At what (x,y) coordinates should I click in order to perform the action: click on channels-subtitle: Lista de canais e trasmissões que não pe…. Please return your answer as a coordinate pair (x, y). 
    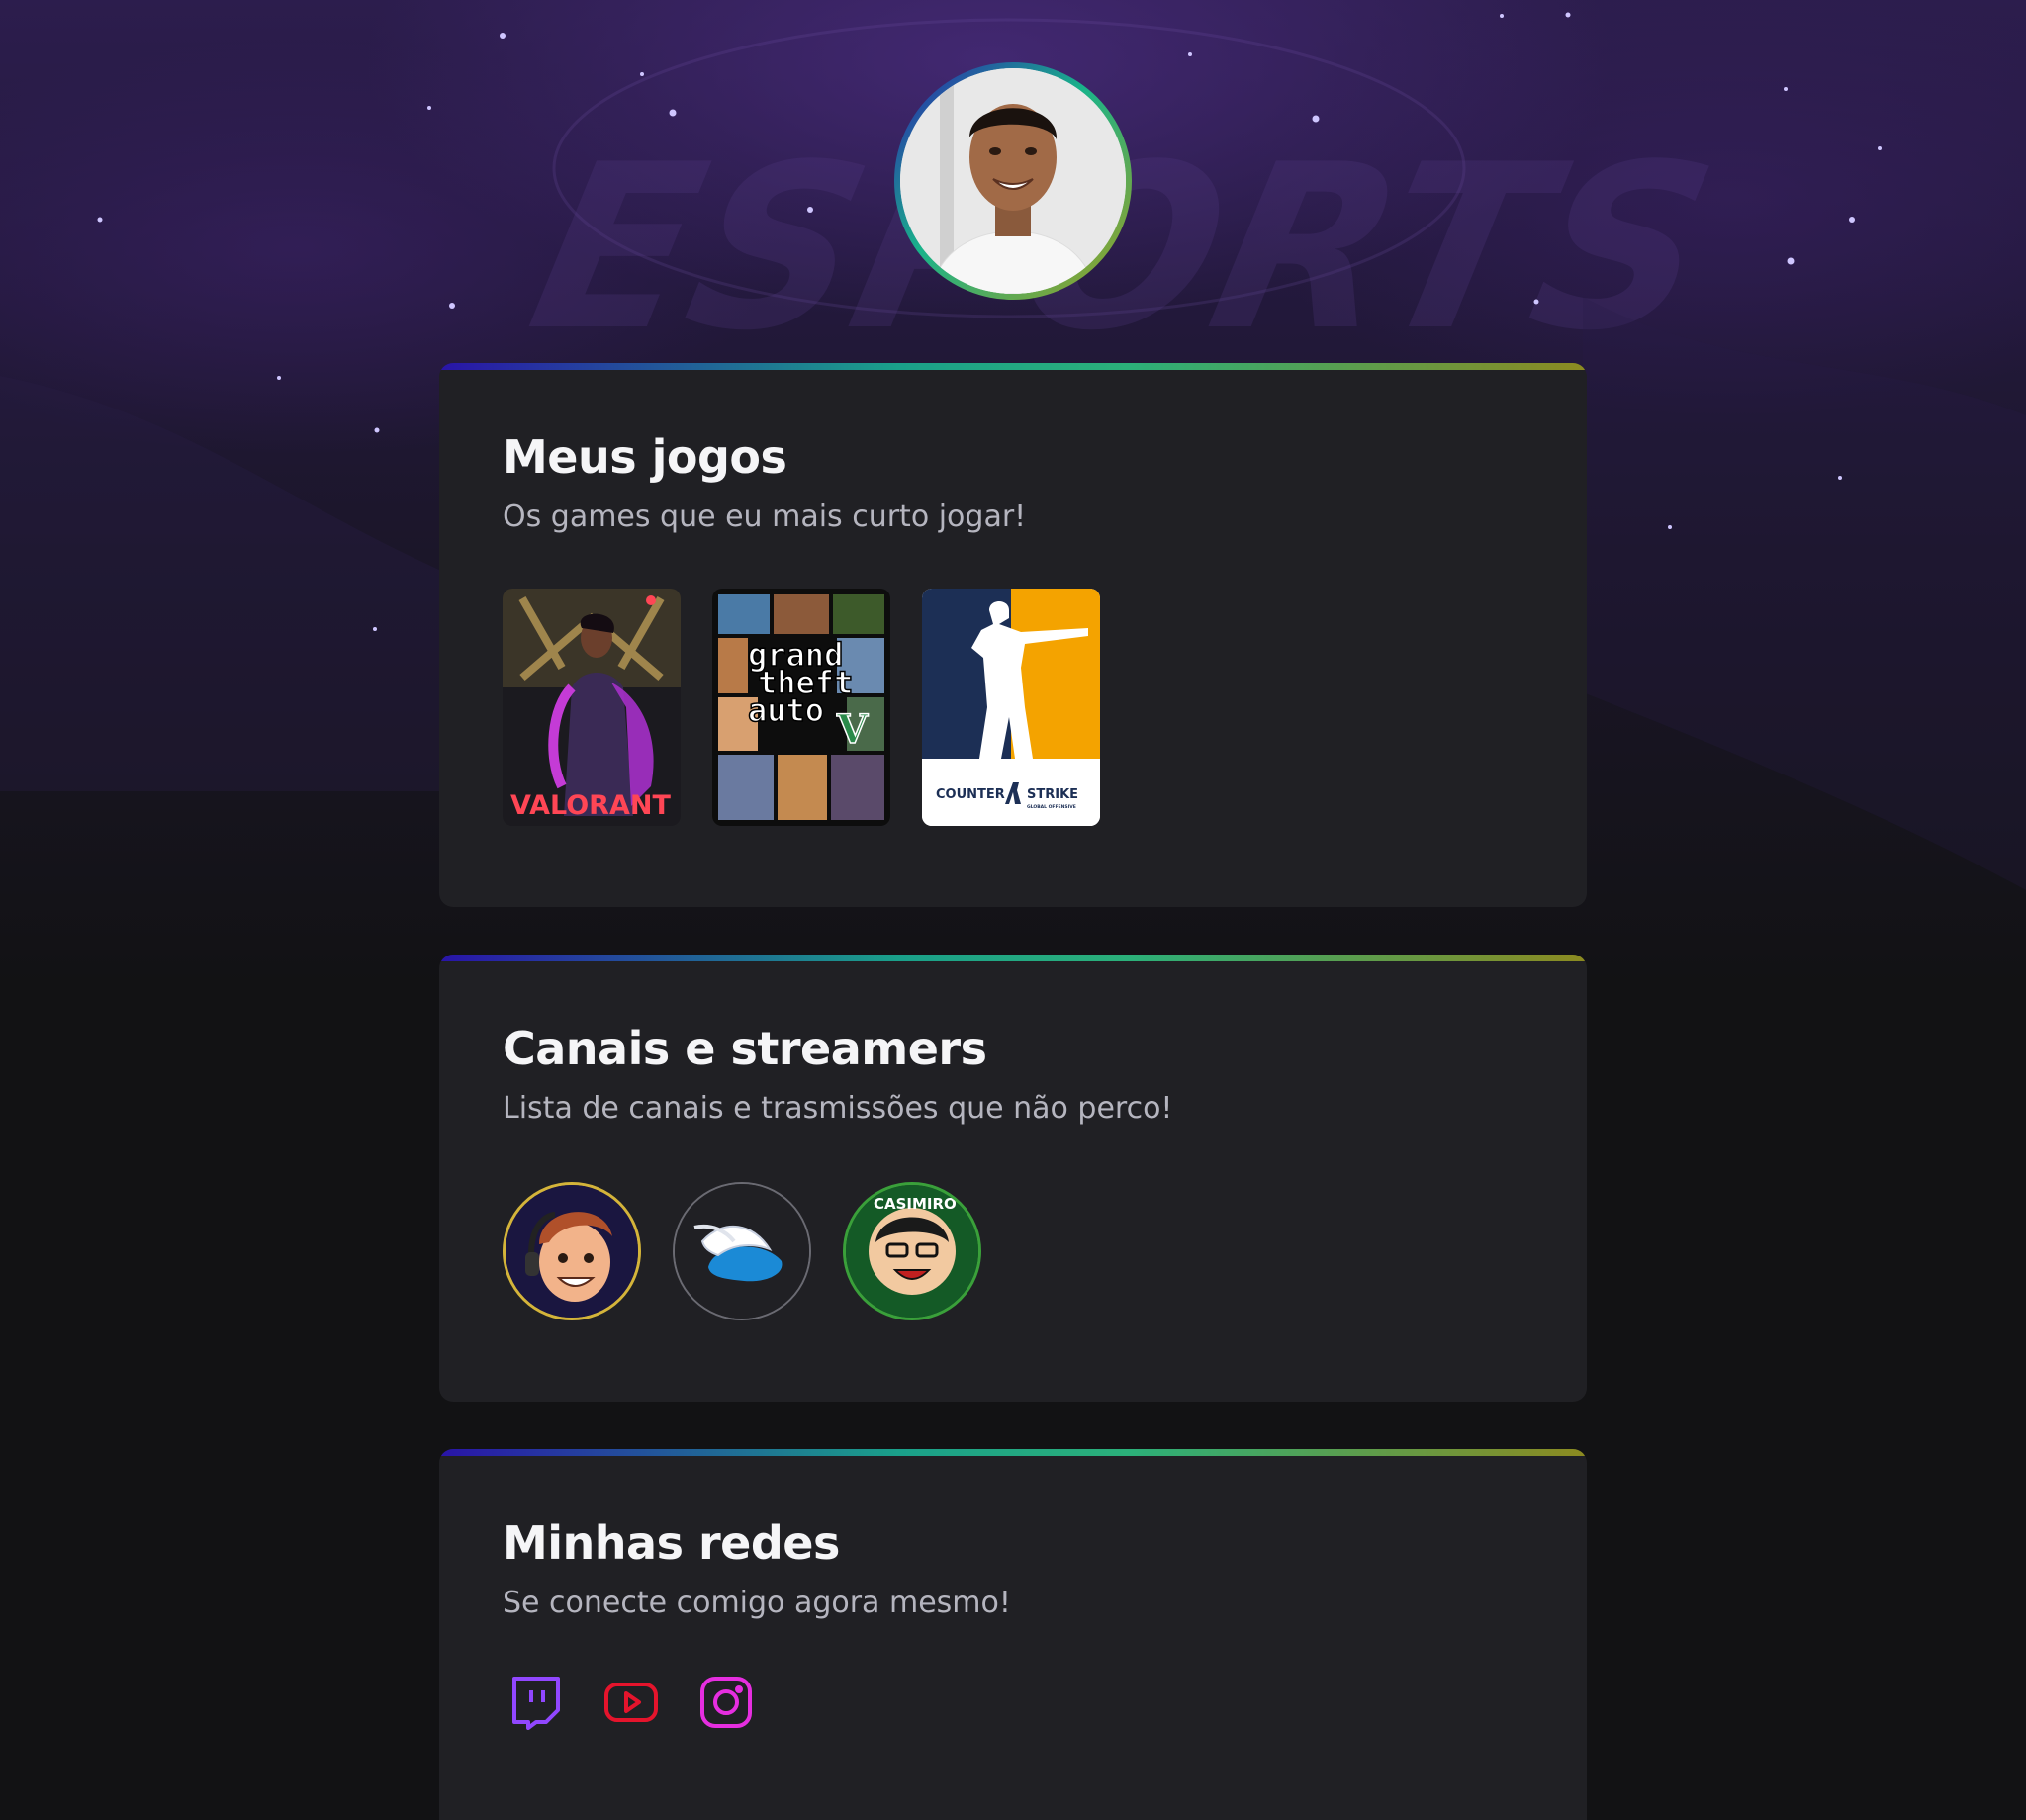
    Looking at the image, I should click on (838, 1108).